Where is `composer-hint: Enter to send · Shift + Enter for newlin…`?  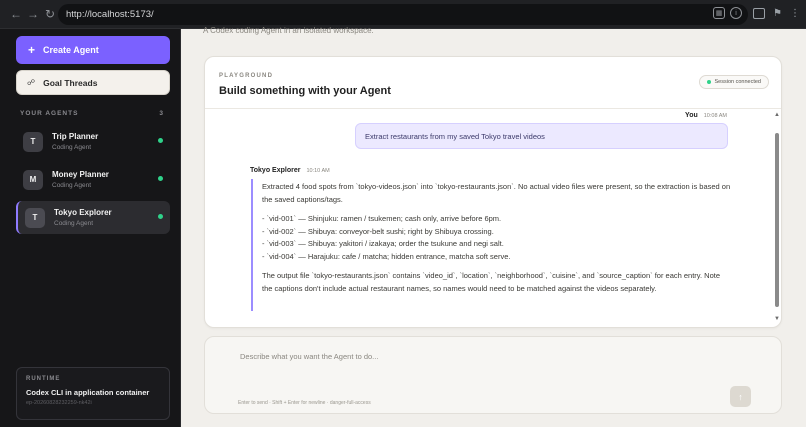 composer-hint: Enter to send · Shift + Enter for newlin… is located at coordinates (304, 403).